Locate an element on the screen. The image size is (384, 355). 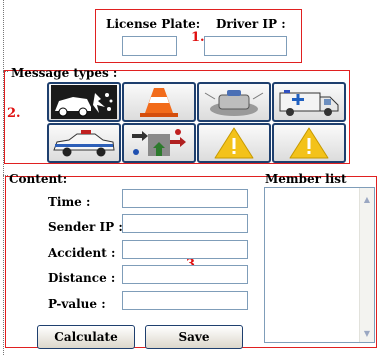
police-siren-icon is located at coordinates (234, 103).